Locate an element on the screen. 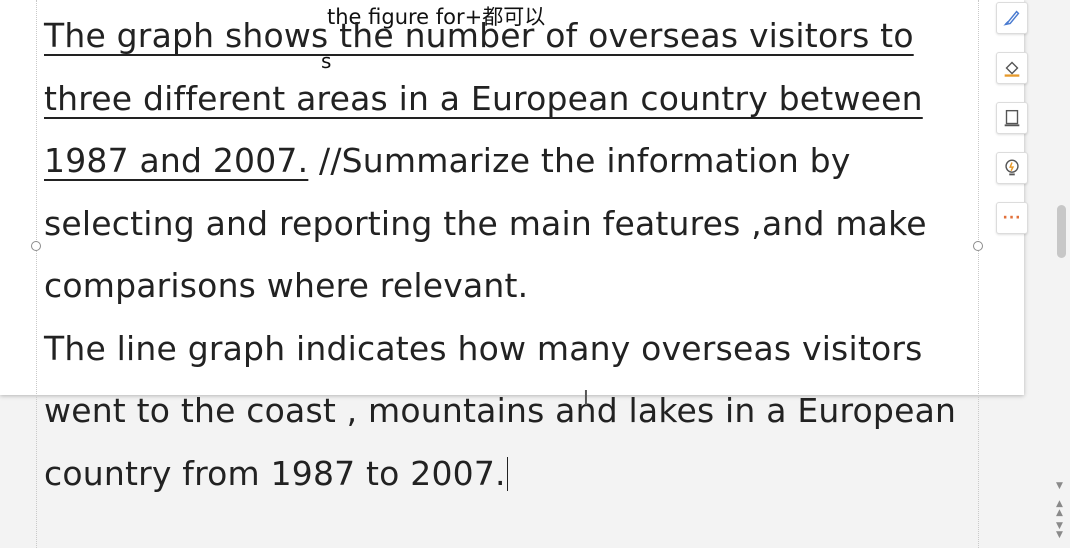  more-button: ··· is located at coordinates (1012, 218).